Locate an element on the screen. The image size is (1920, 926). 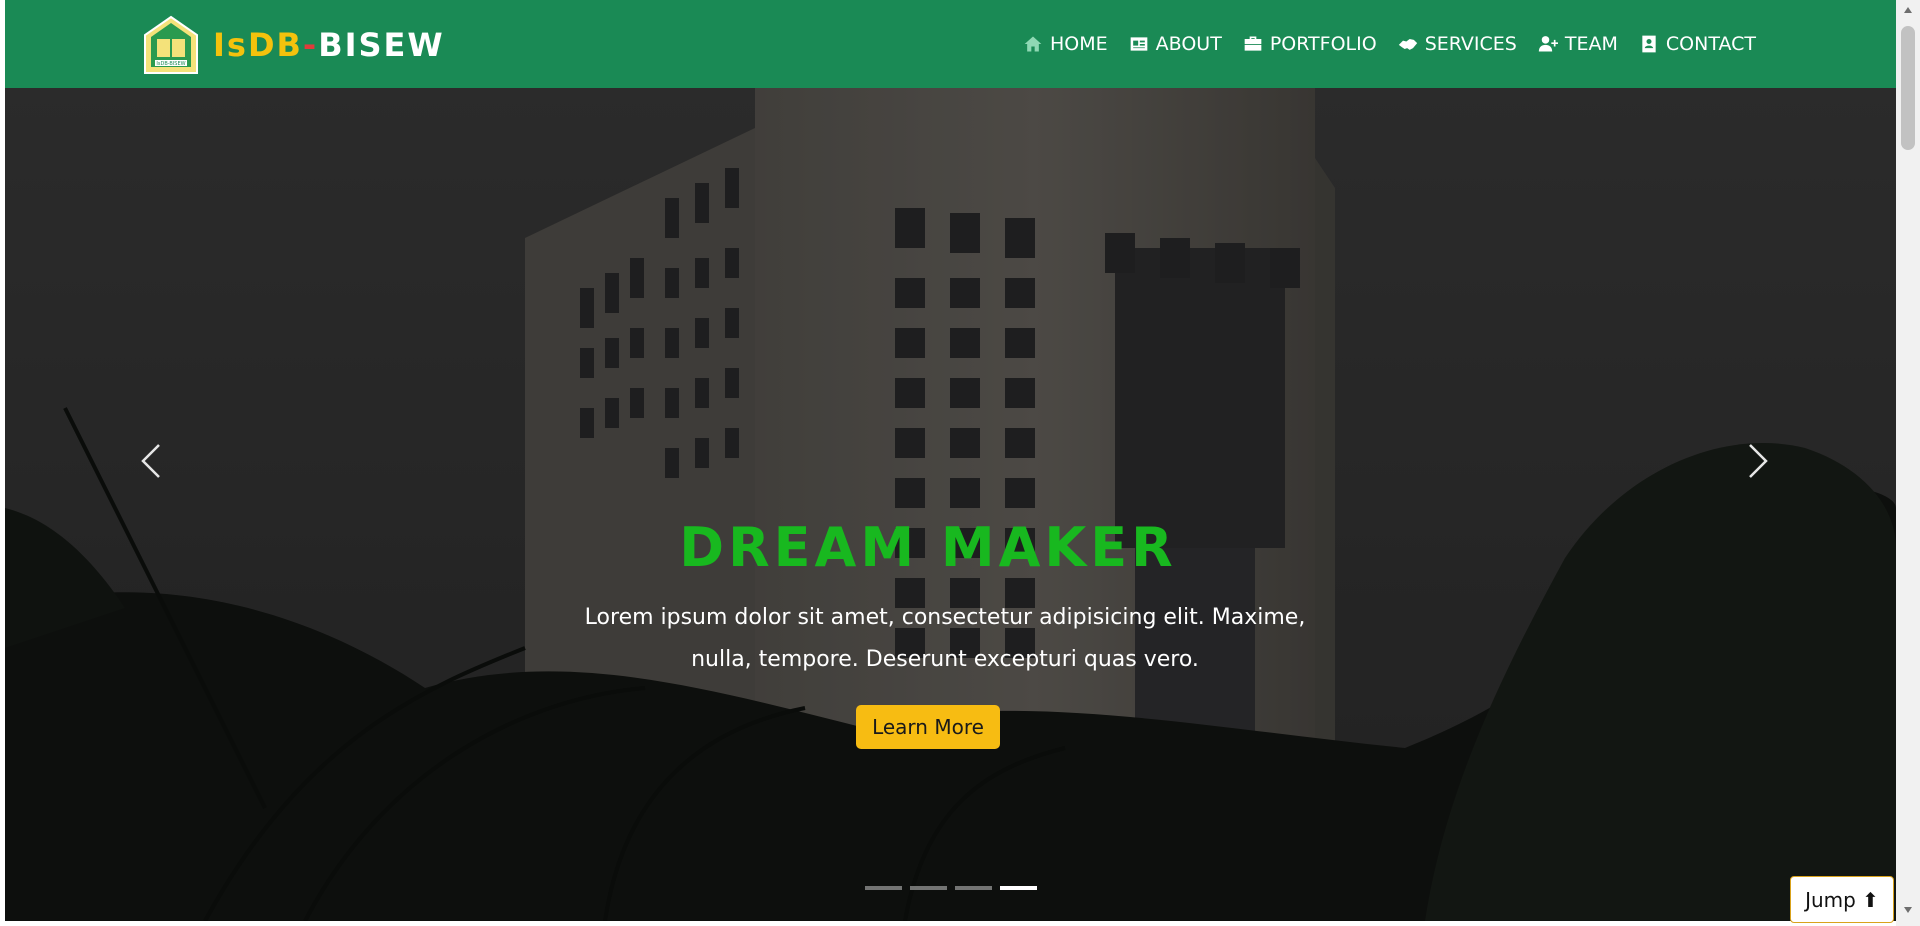
user-plus-icon is located at coordinates (1548, 44).